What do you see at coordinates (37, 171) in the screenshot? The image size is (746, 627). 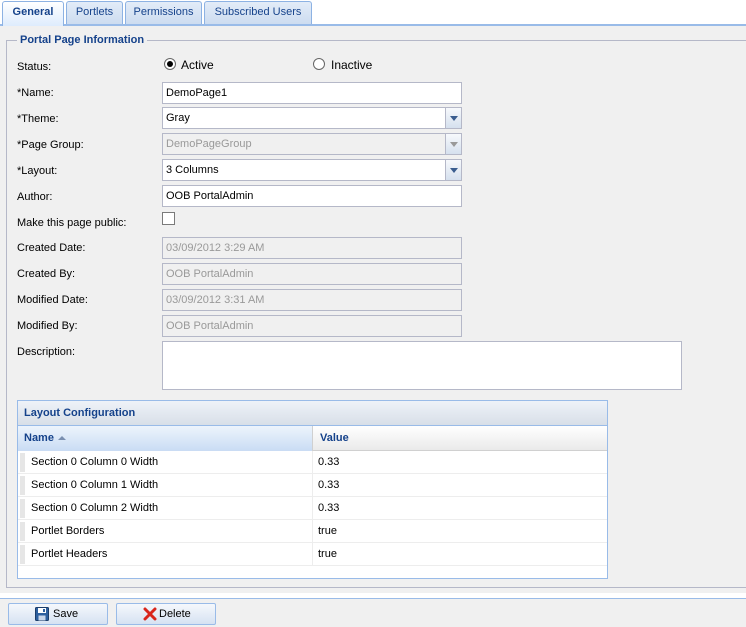 I see `layout-label: *Layout:` at bounding box center [37, 171].